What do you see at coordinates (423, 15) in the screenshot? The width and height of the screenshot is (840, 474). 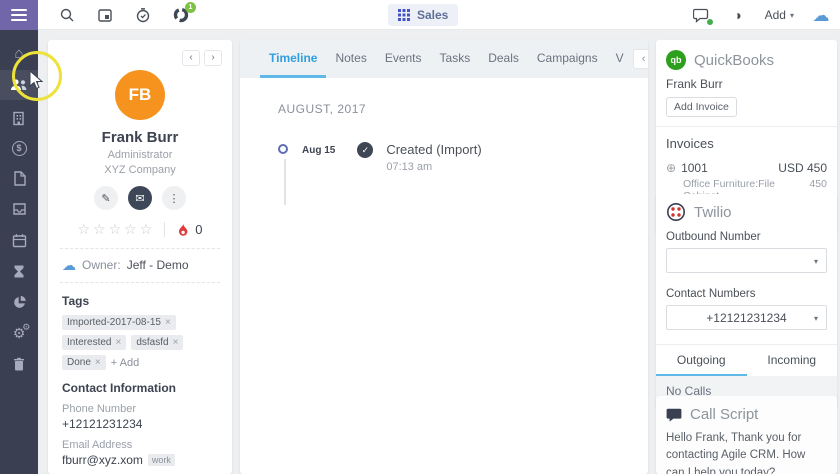 I see `sales-app-button: Sales` at bounding box center [423, 15].